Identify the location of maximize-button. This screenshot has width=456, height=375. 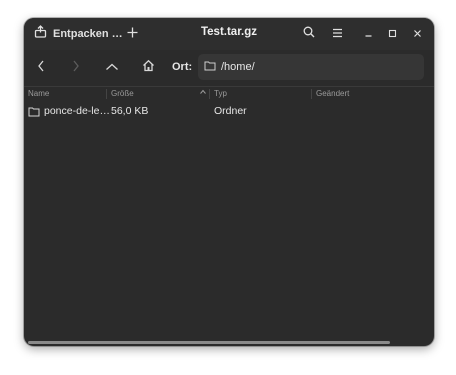
(392, 34).